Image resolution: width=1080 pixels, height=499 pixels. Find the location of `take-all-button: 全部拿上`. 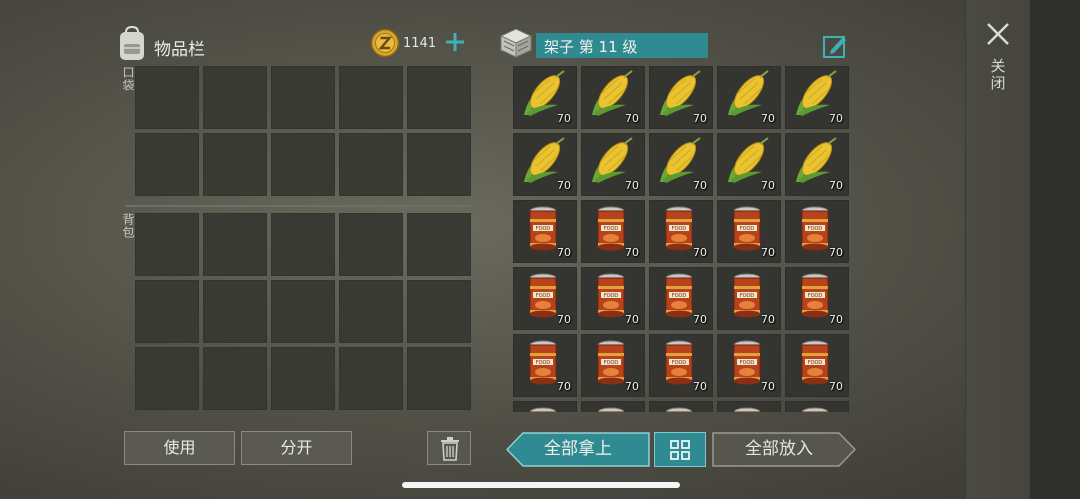

take-all-button: 全部拿上 is located at coordinates (578, 449).